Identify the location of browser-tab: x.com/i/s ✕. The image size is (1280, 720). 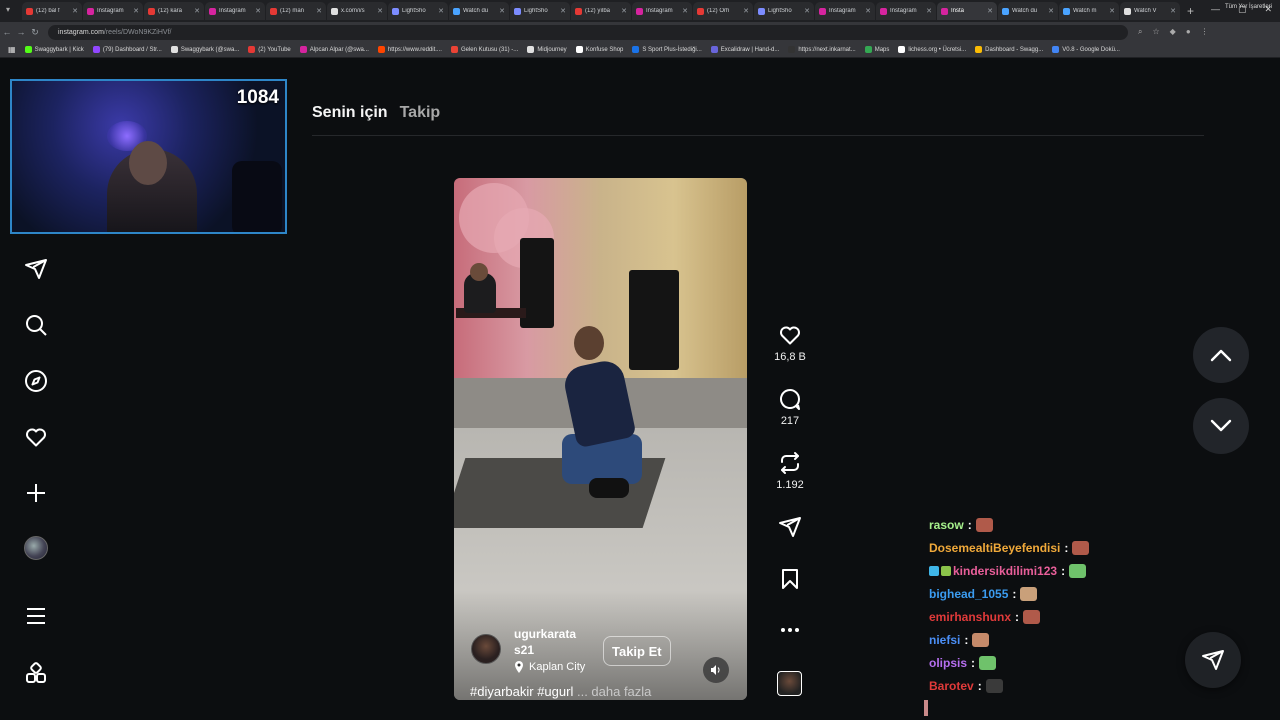
(357, 11).